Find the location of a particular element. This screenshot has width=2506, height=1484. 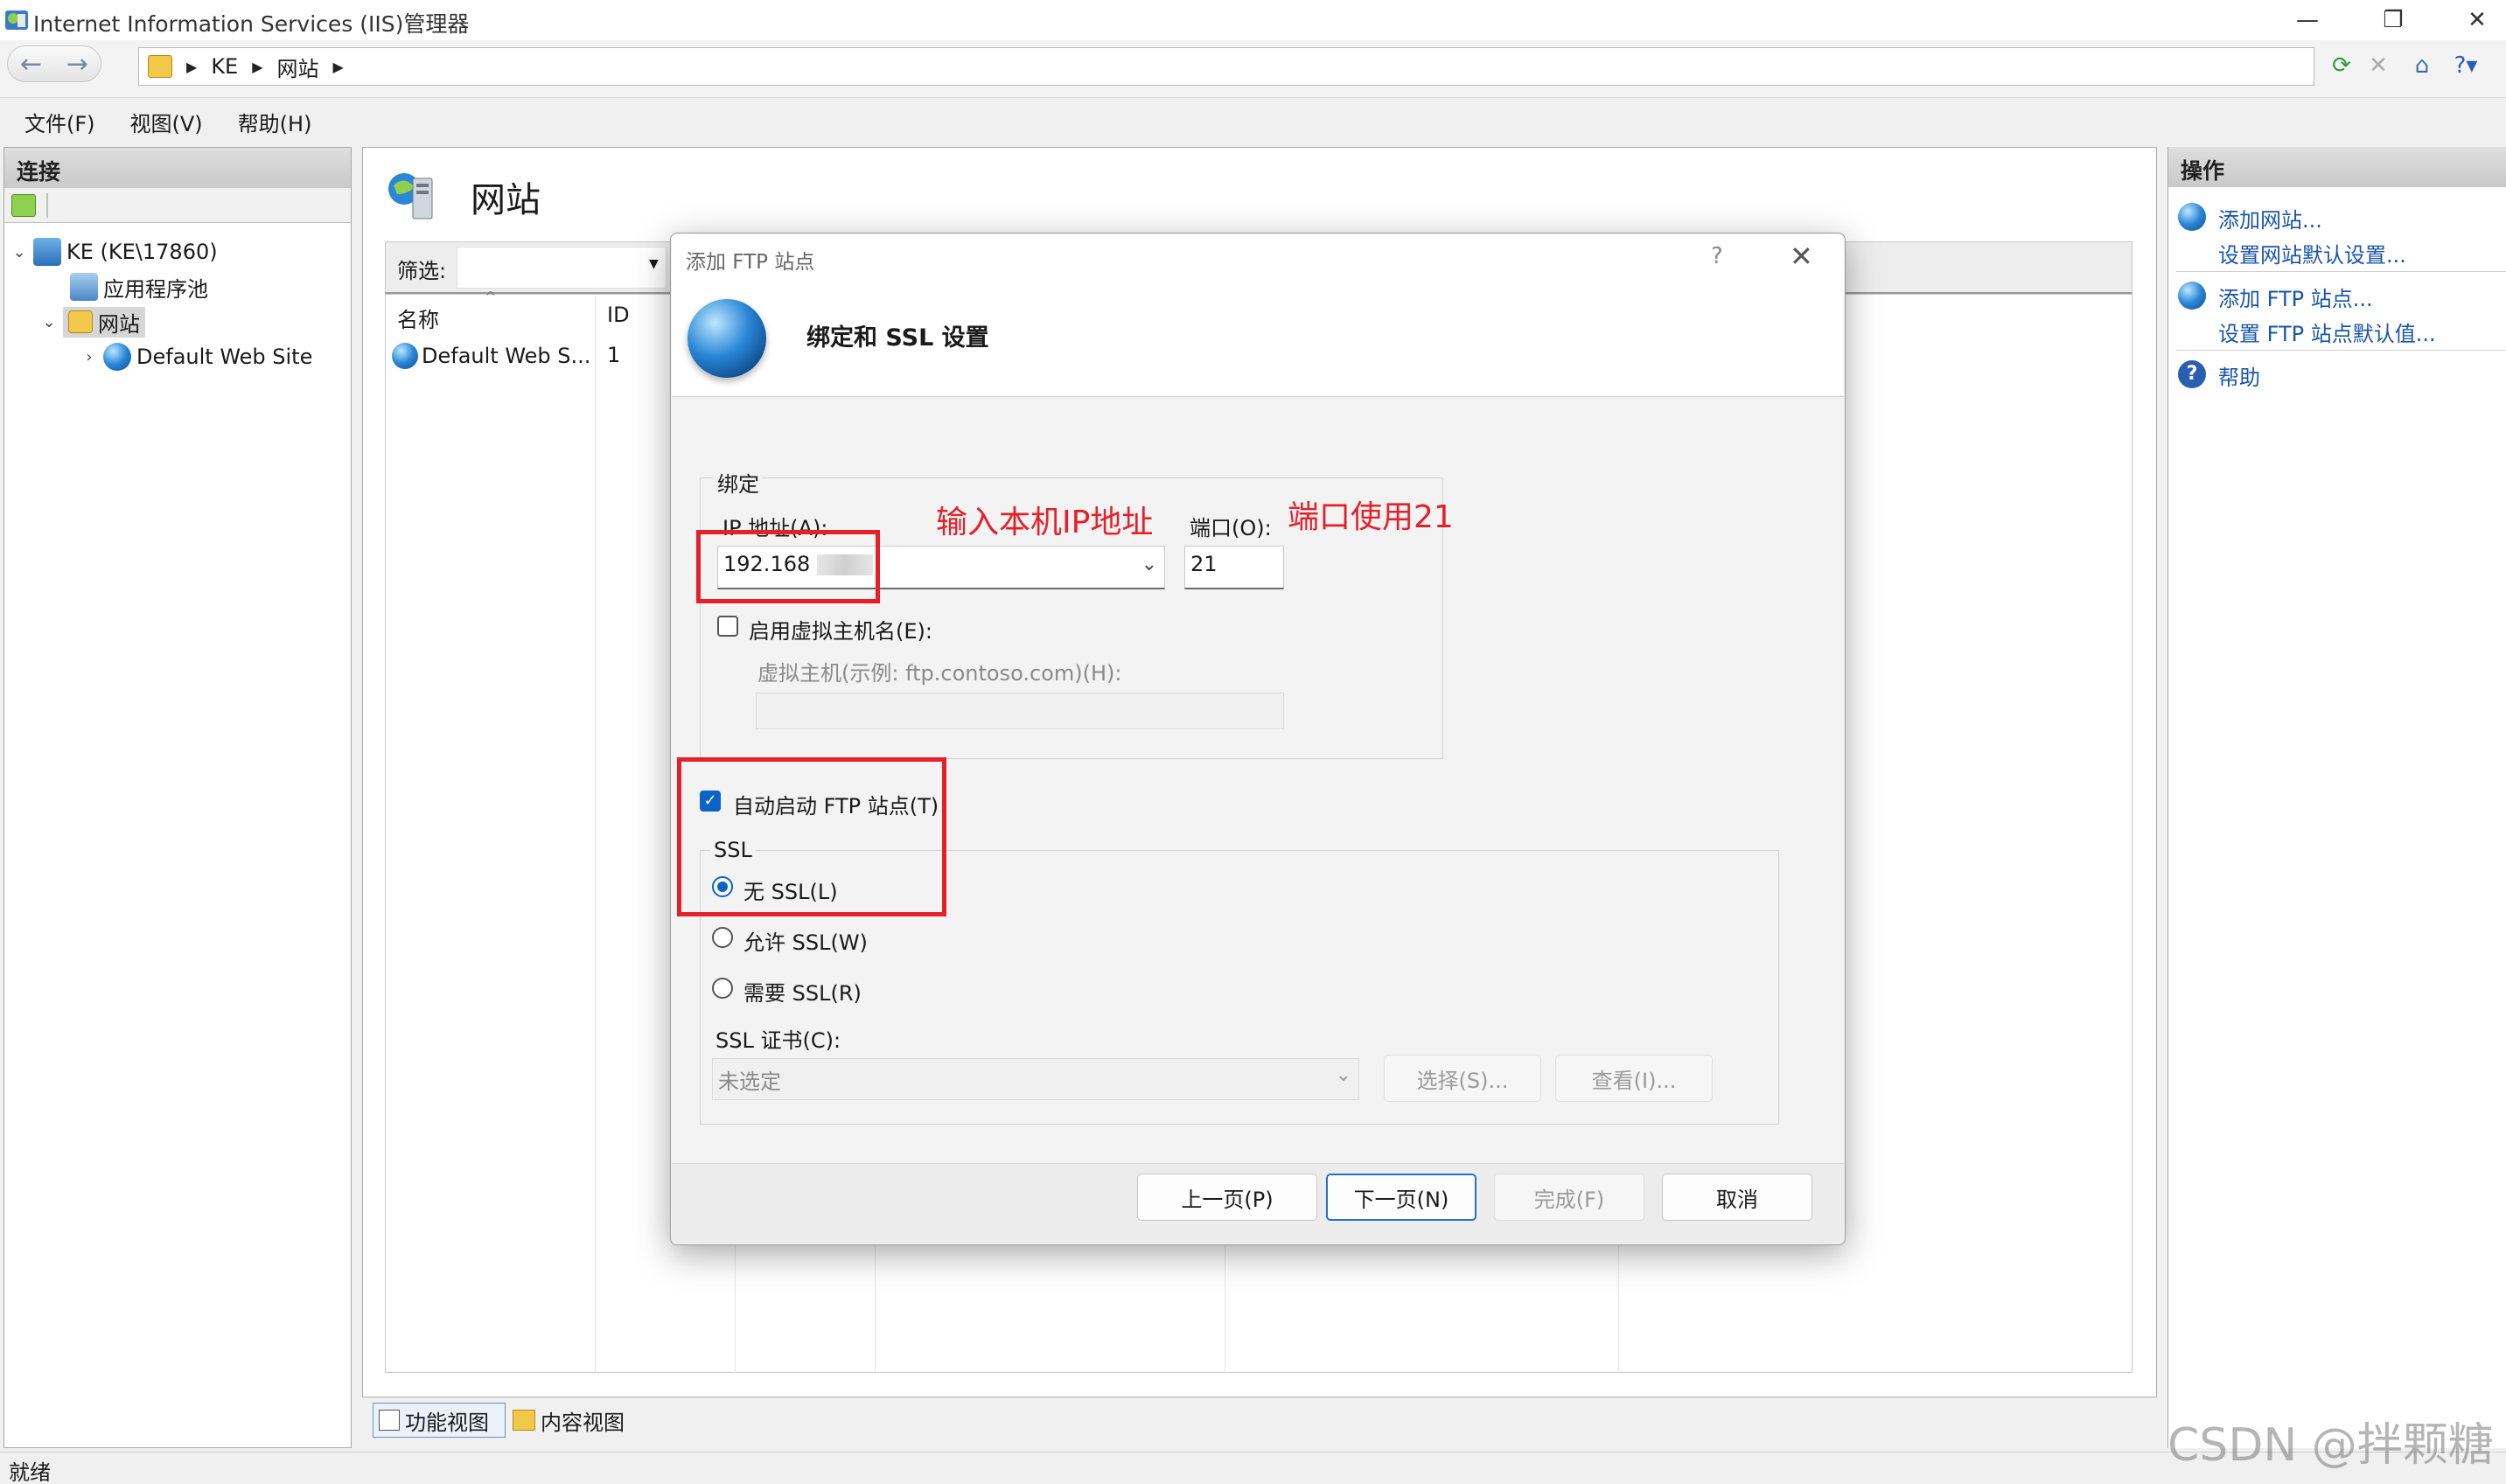

annotation-port-hint: 端口使用21 is located at coordinates (1371, 517).